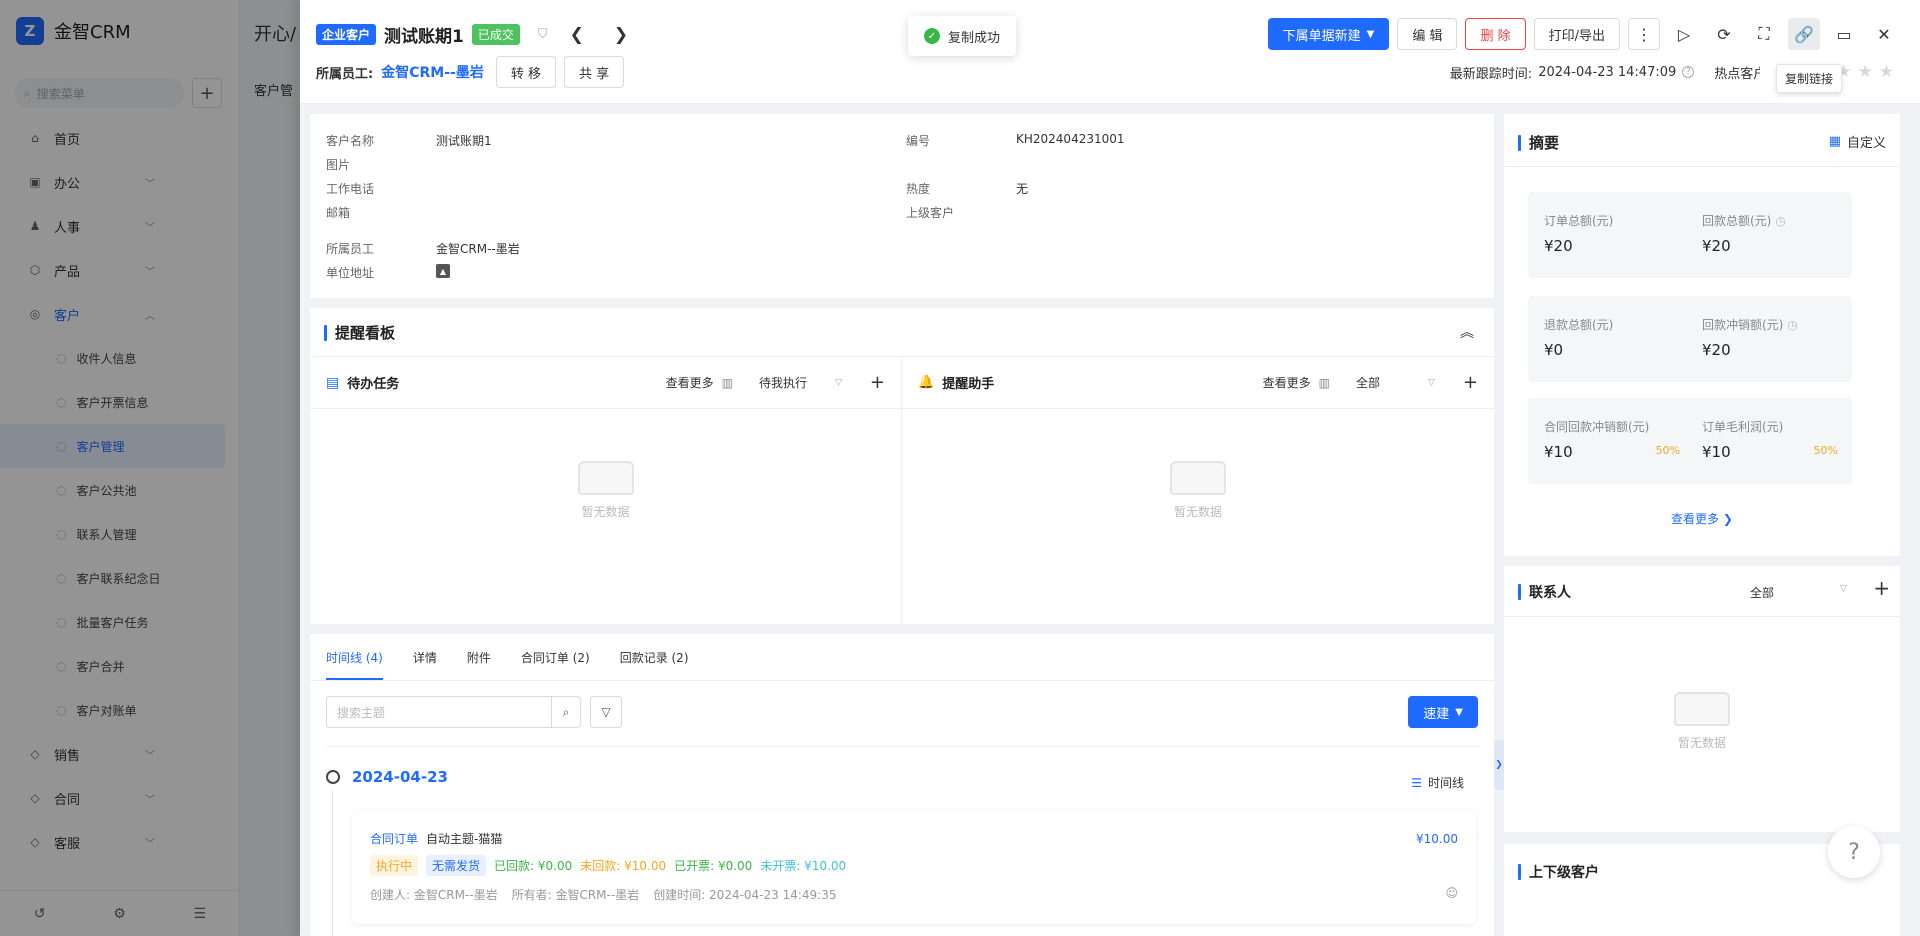 The image size is (1920, 936). What do you see at coordinates (394, 838) in the screenshot?
I see `item-type-link: 合同订单` at bounding box center [394, 838].